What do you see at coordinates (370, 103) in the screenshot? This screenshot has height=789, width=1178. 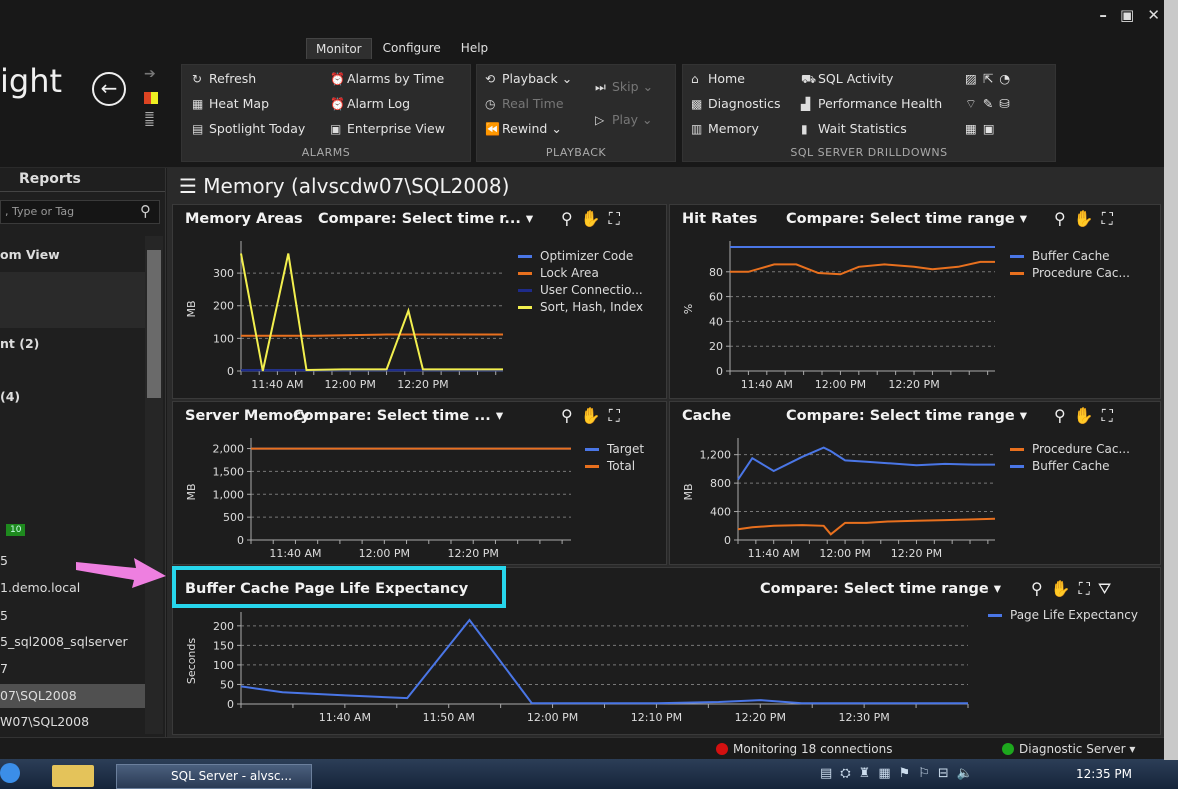 I see `alarm-log-button: ⏰ Alarm Log` at bounding box center [370, 103].